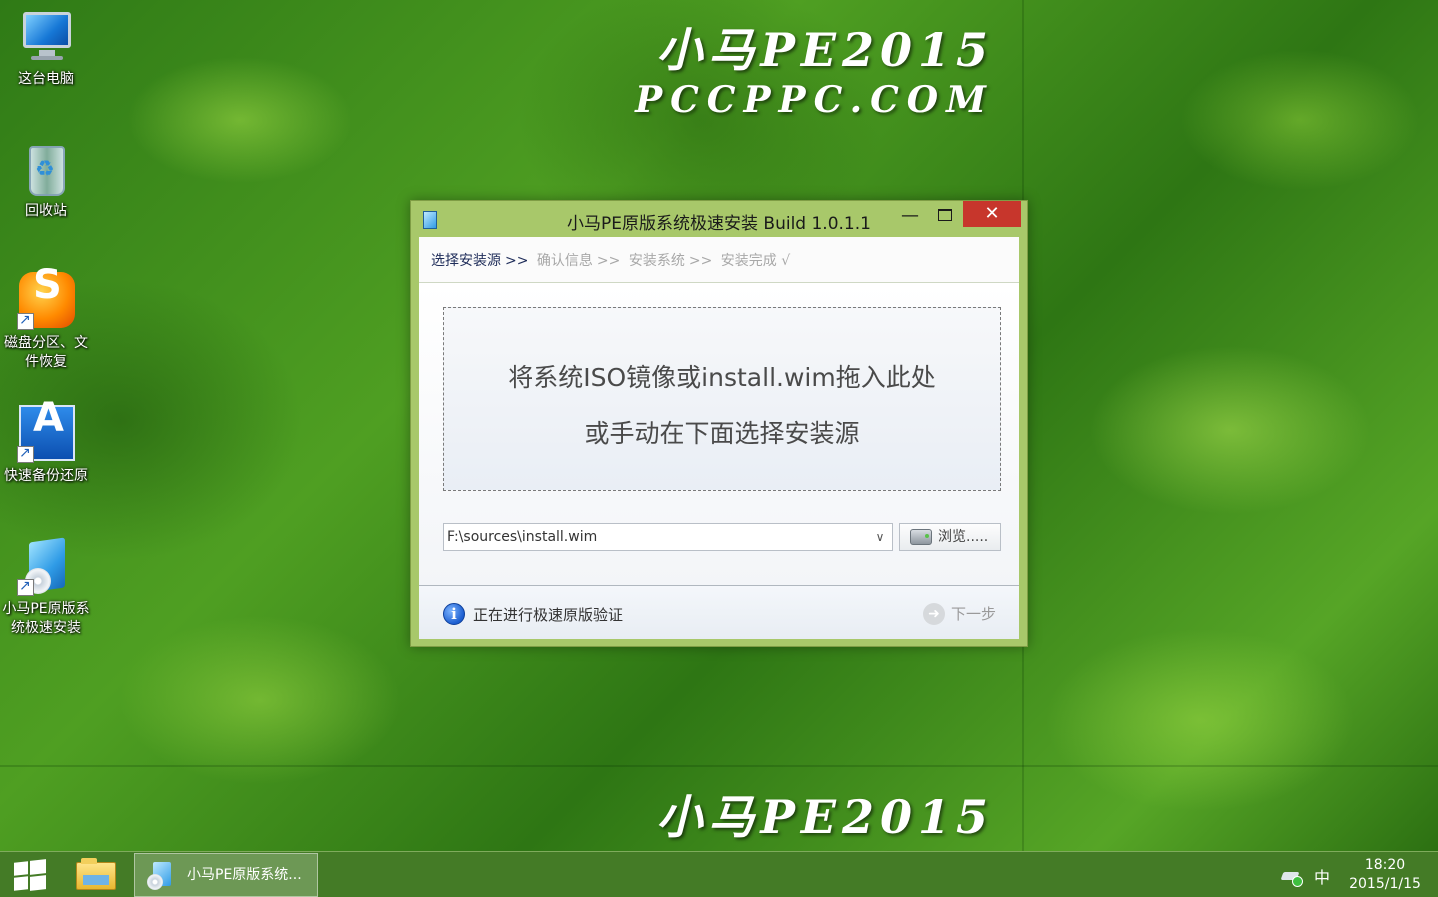 The width and height of the screenshot is (1438, 897). What do you see at coordinates (46, 476) in the screenshot?
I see `desktop-icon-label: 快速备份还原` at bounding box center [46, 476].